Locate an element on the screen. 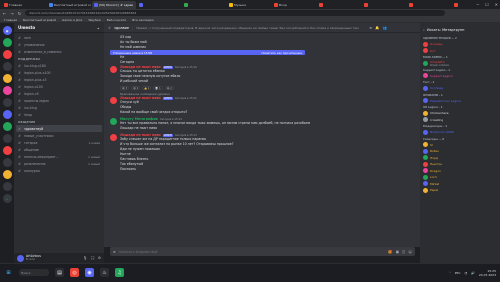 The height and width of the screenshot is (282, 500). channel-category: ОБЩЕНИЕ is located at coordinates (59, 121).